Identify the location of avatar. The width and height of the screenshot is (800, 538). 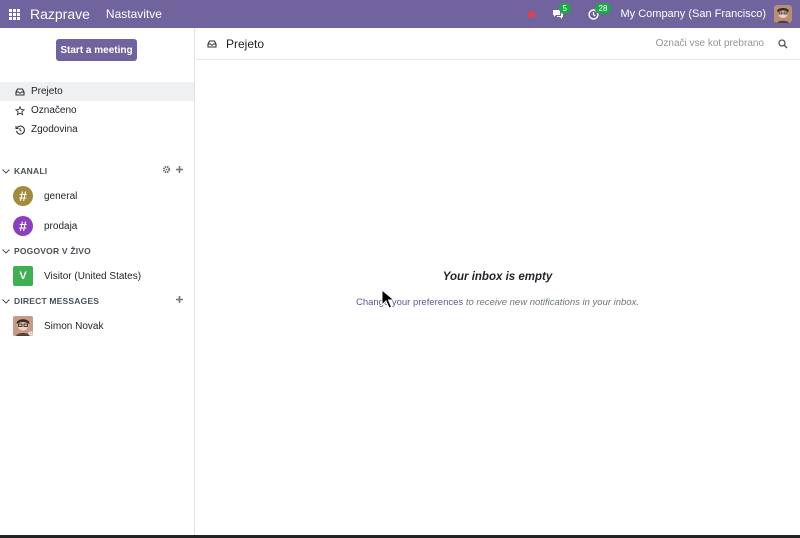
(23, 326).